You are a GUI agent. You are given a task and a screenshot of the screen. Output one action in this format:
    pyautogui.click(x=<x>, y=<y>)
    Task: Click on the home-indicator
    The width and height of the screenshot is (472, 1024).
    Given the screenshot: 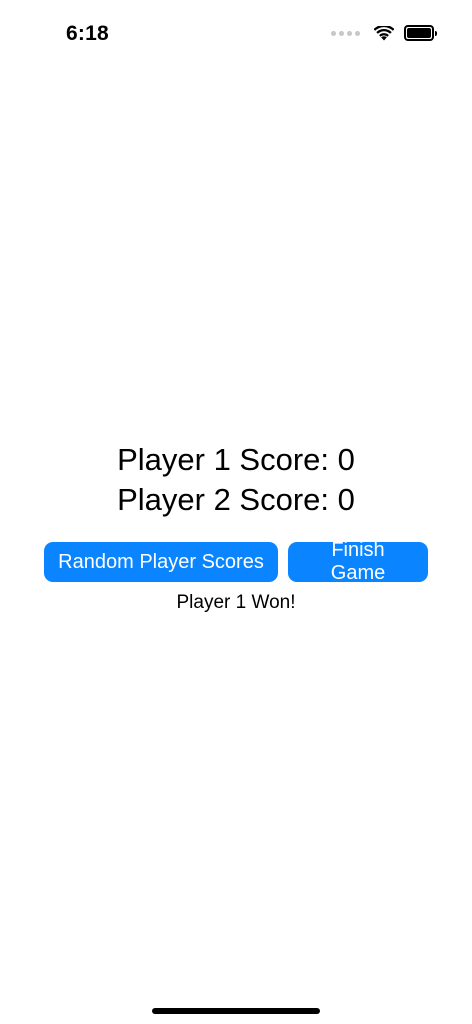 What is the action you would take?
    pyautogui.click(x=236, y=1011)
    